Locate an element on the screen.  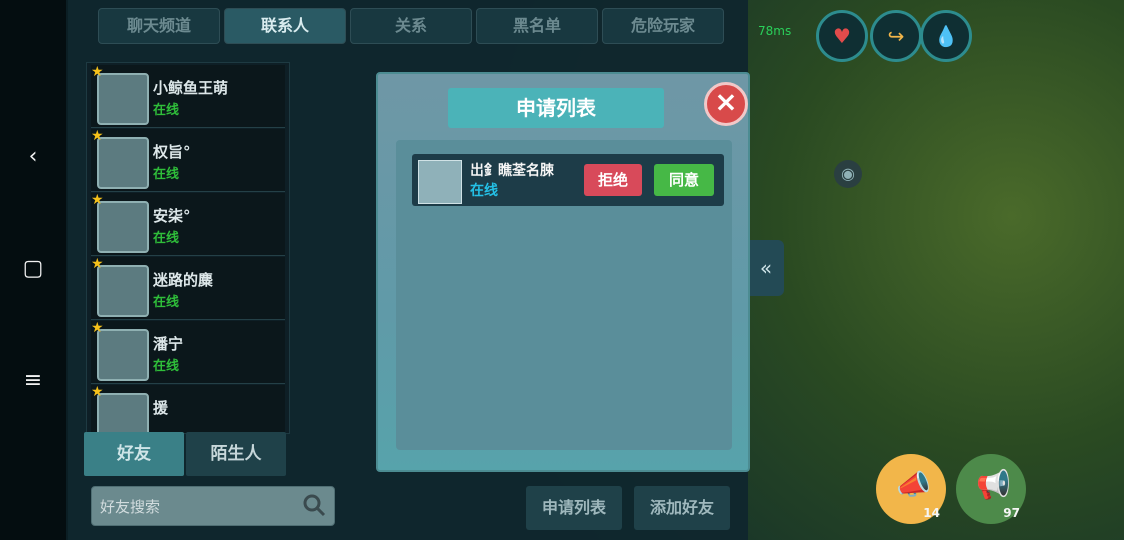
friend-name: 援 is located at coordinates (161, 408).